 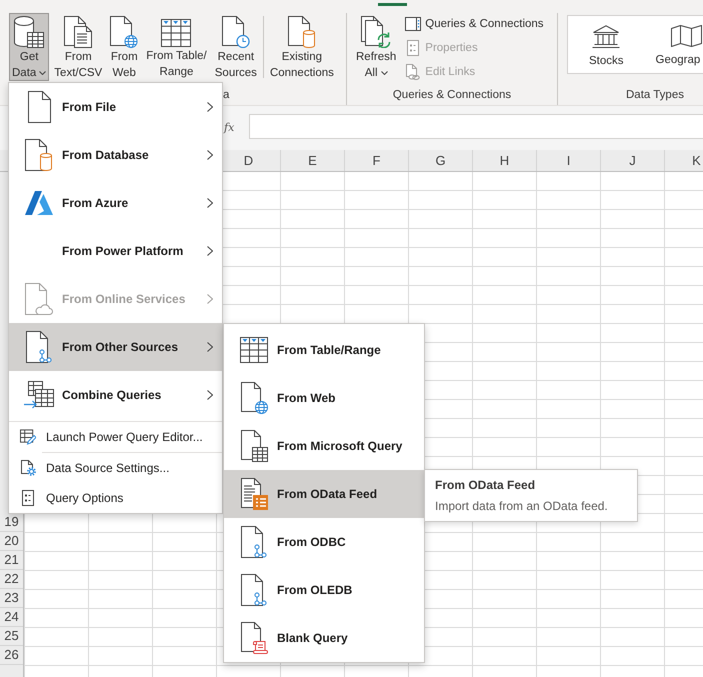 I want to click on gallery-item: Stocks, so click(x=606, y=49).